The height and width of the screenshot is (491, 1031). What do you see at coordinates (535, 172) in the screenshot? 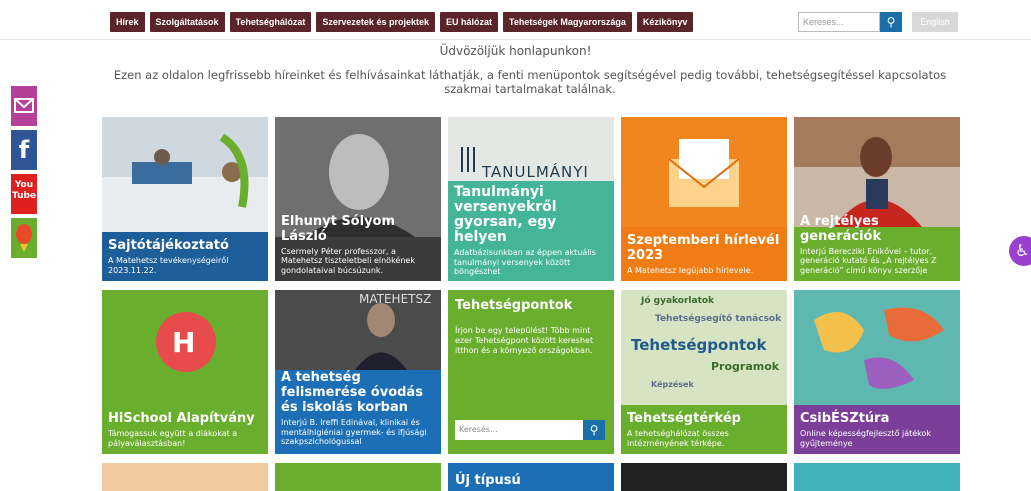
I see `tile-logo: TANULMÁNYI` at bounding box center [535, 172].